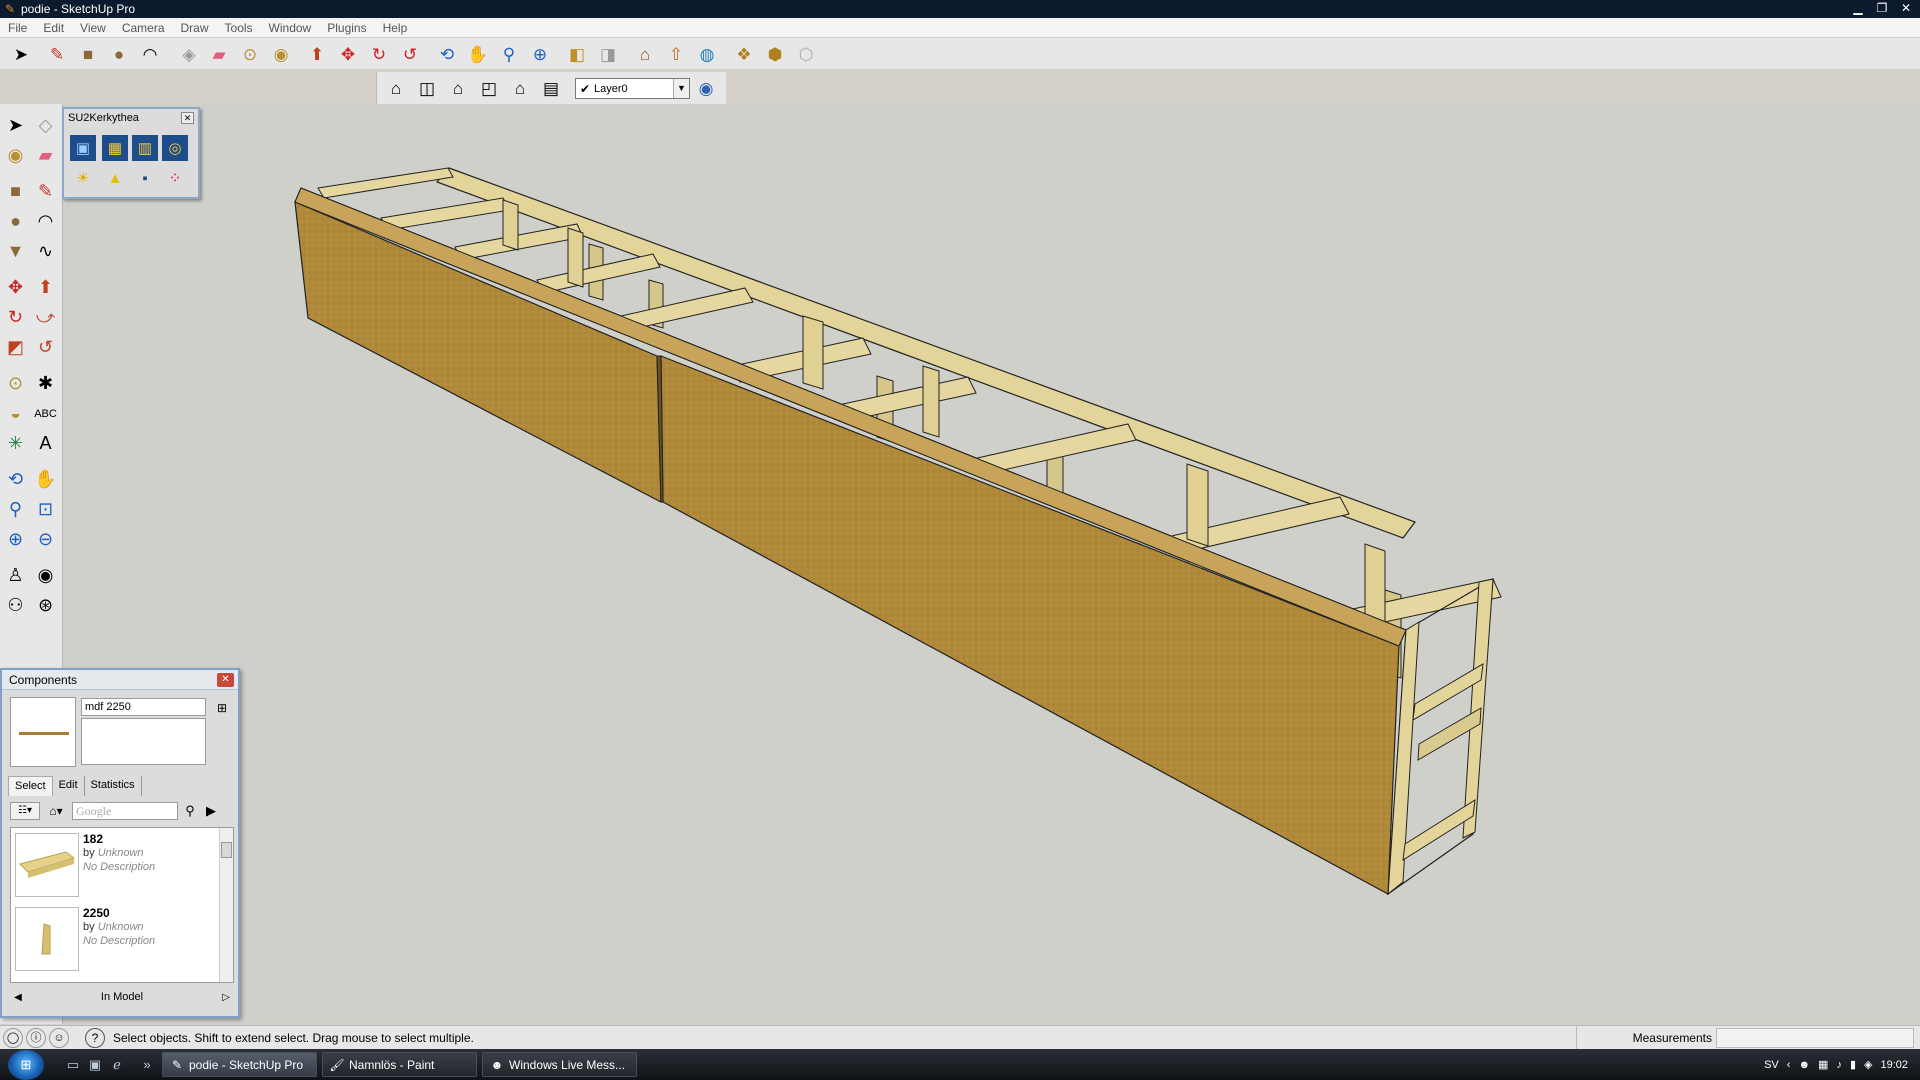  I want to click on dimension-tool-icon: ✱, so click(45, 383).